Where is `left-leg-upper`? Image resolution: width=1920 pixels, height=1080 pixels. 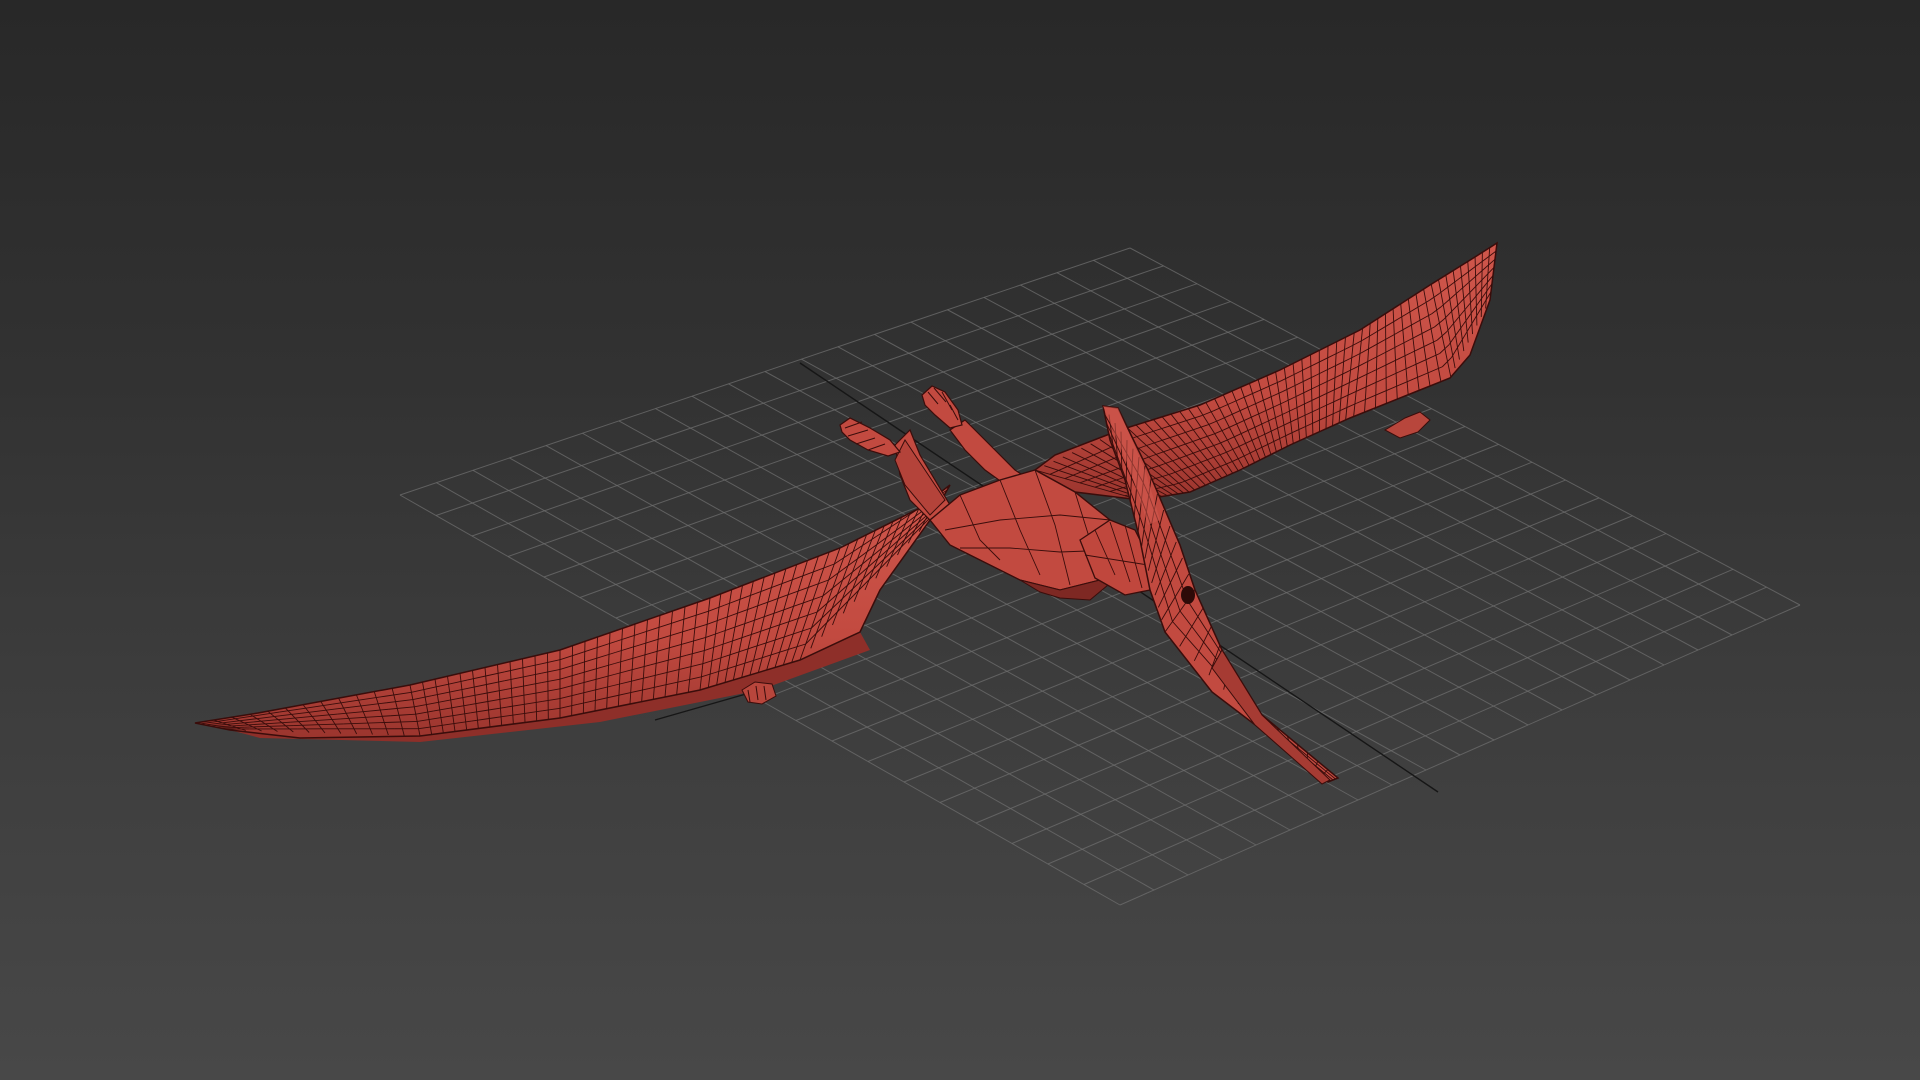 left-leg-upper is located at coordinates (920, 477).